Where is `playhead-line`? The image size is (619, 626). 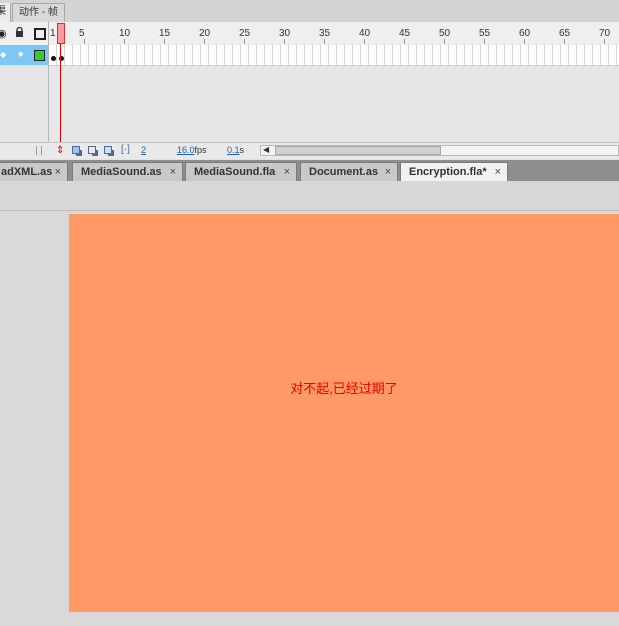 playhead-line is located at coordinates (60, 99).